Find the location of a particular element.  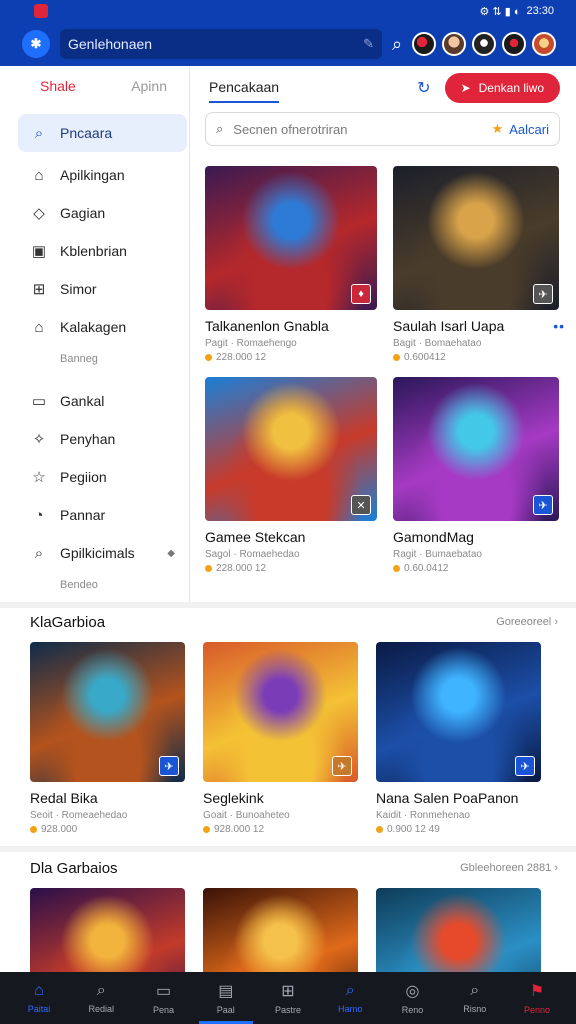

sidebar-item-label: Pegiion is located at coordinates (83, 477).